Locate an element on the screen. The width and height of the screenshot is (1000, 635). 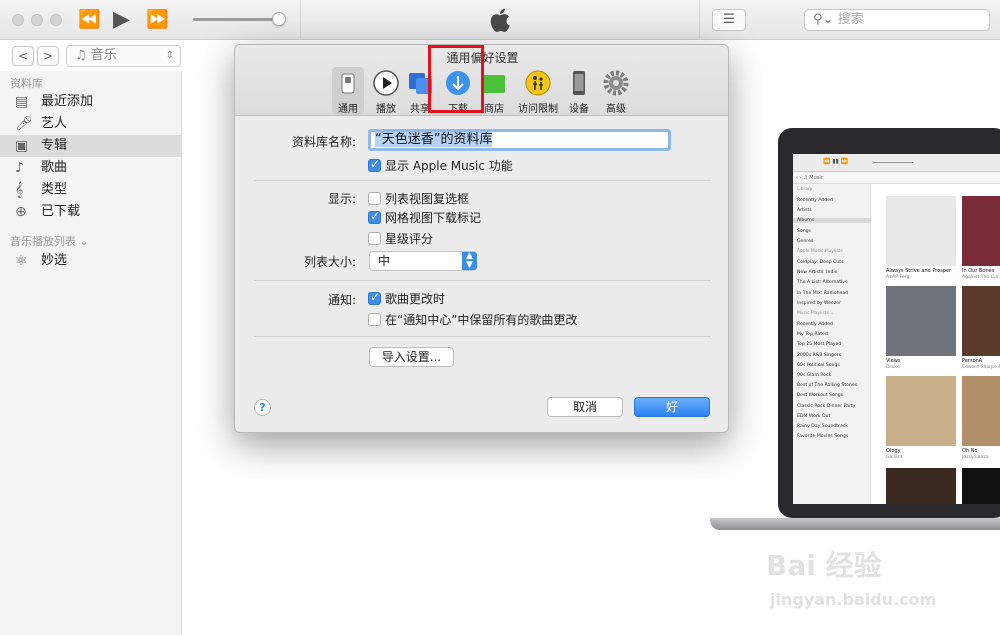
sidebar-item-genres: 𝄞 类型 is located at coordinates (91, 190).